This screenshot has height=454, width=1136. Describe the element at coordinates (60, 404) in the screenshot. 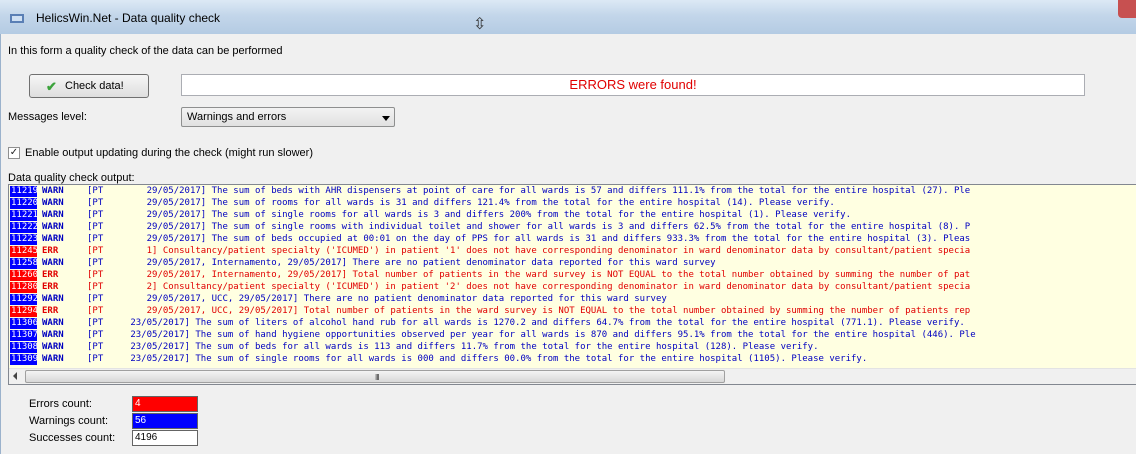

I see `count-label: Errors count:` at that location.